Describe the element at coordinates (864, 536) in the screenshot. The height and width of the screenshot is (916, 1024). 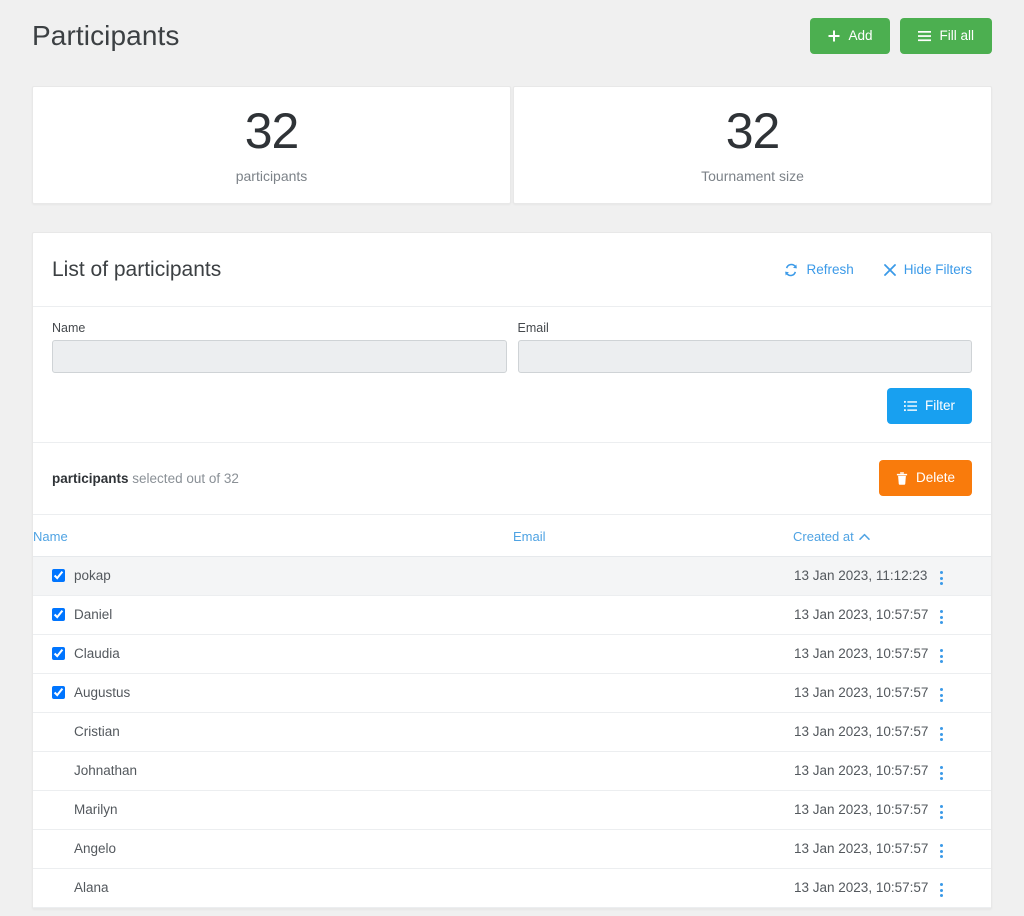
I see `chevron-up-icon` at that location.